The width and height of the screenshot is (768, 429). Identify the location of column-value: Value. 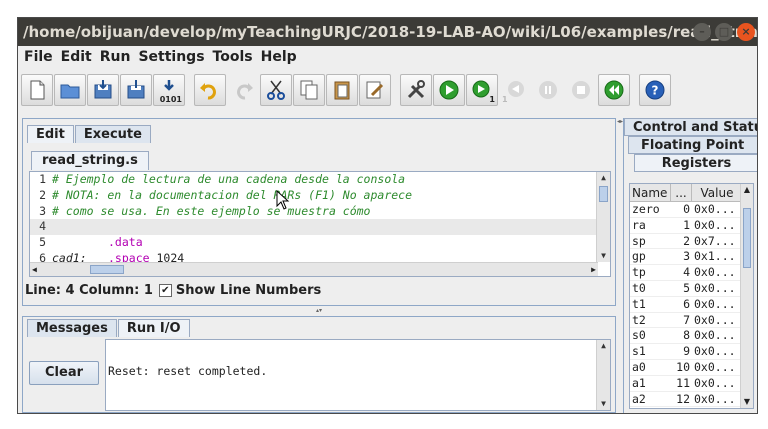
(716, 192).